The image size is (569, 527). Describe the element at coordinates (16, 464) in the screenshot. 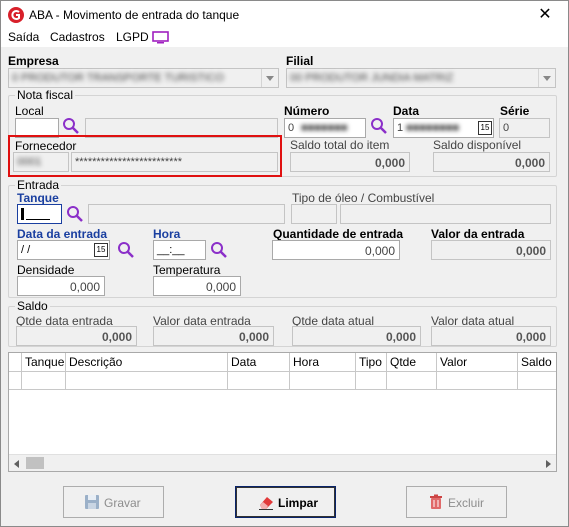

I see `scroll-left-icon` at that location.